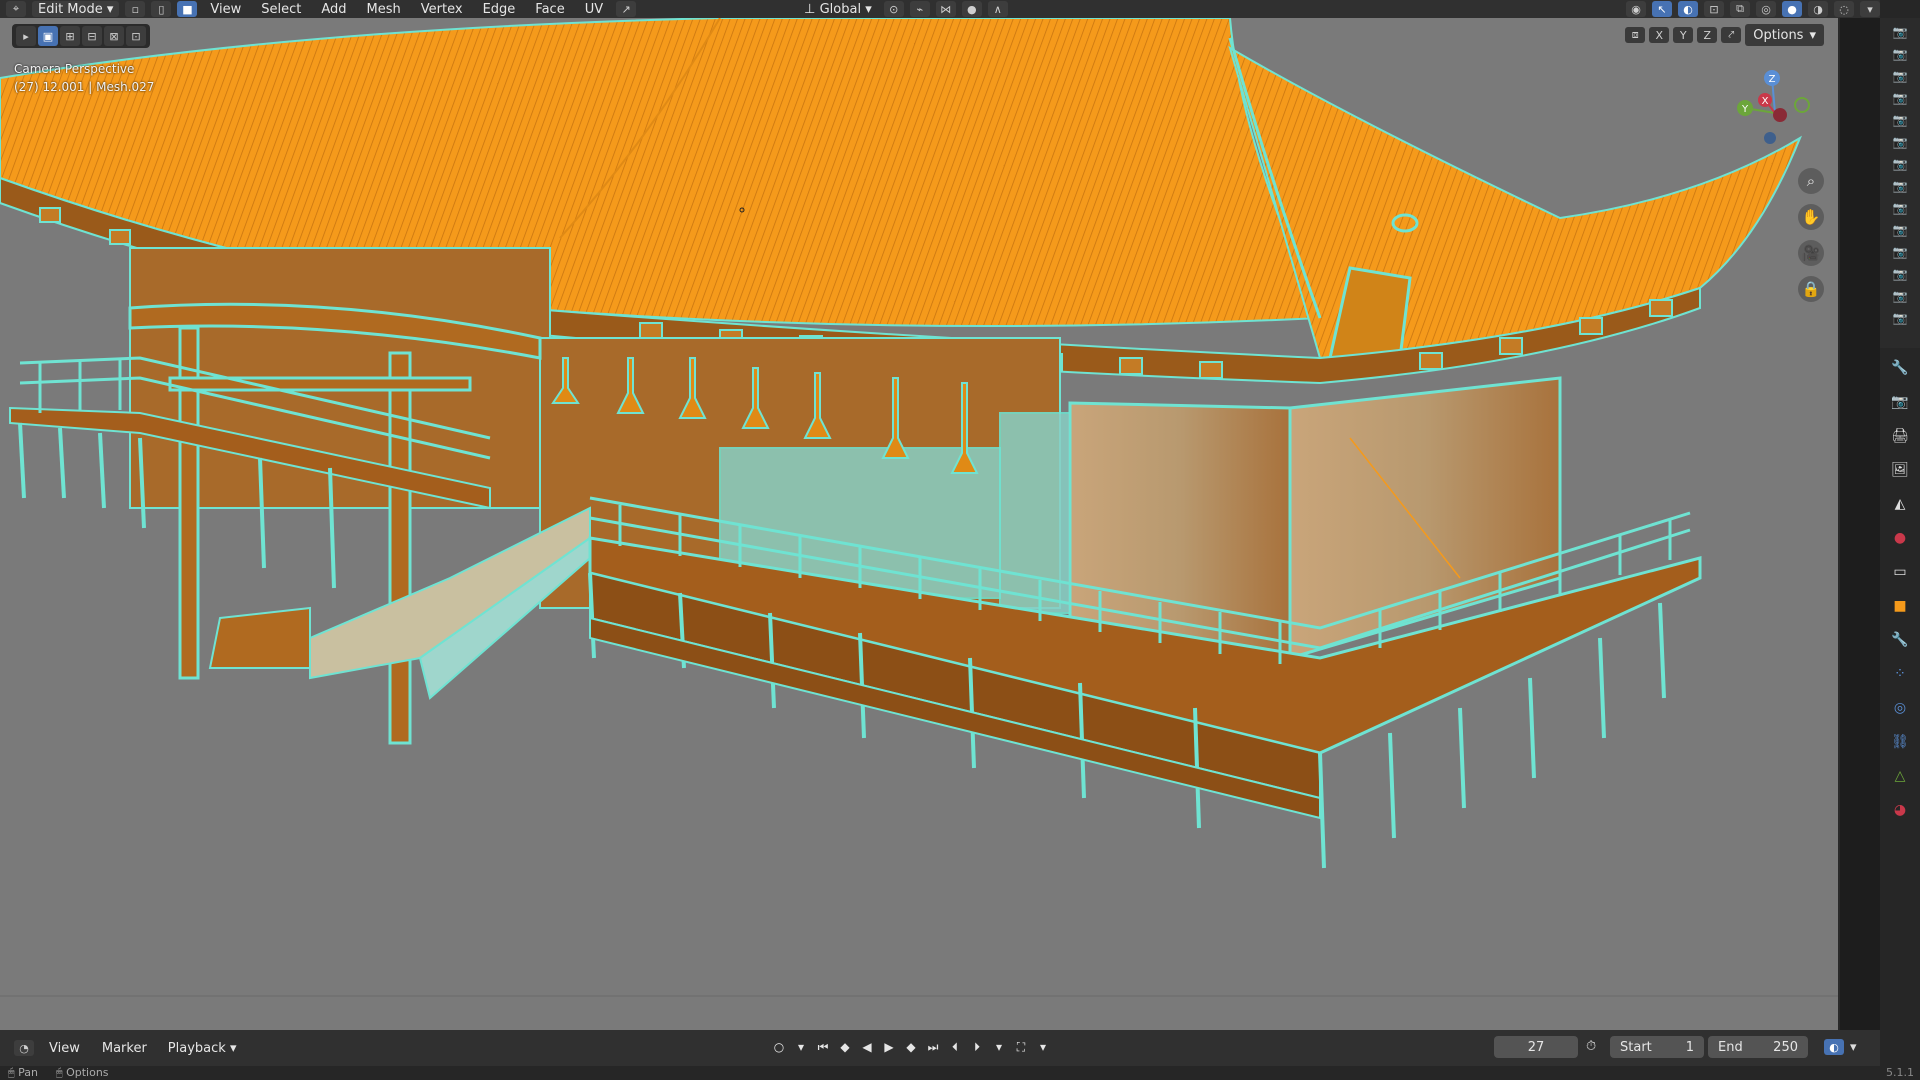  I want to click on timeline-menu-playback: Playback ▾, so click(202, 1048).